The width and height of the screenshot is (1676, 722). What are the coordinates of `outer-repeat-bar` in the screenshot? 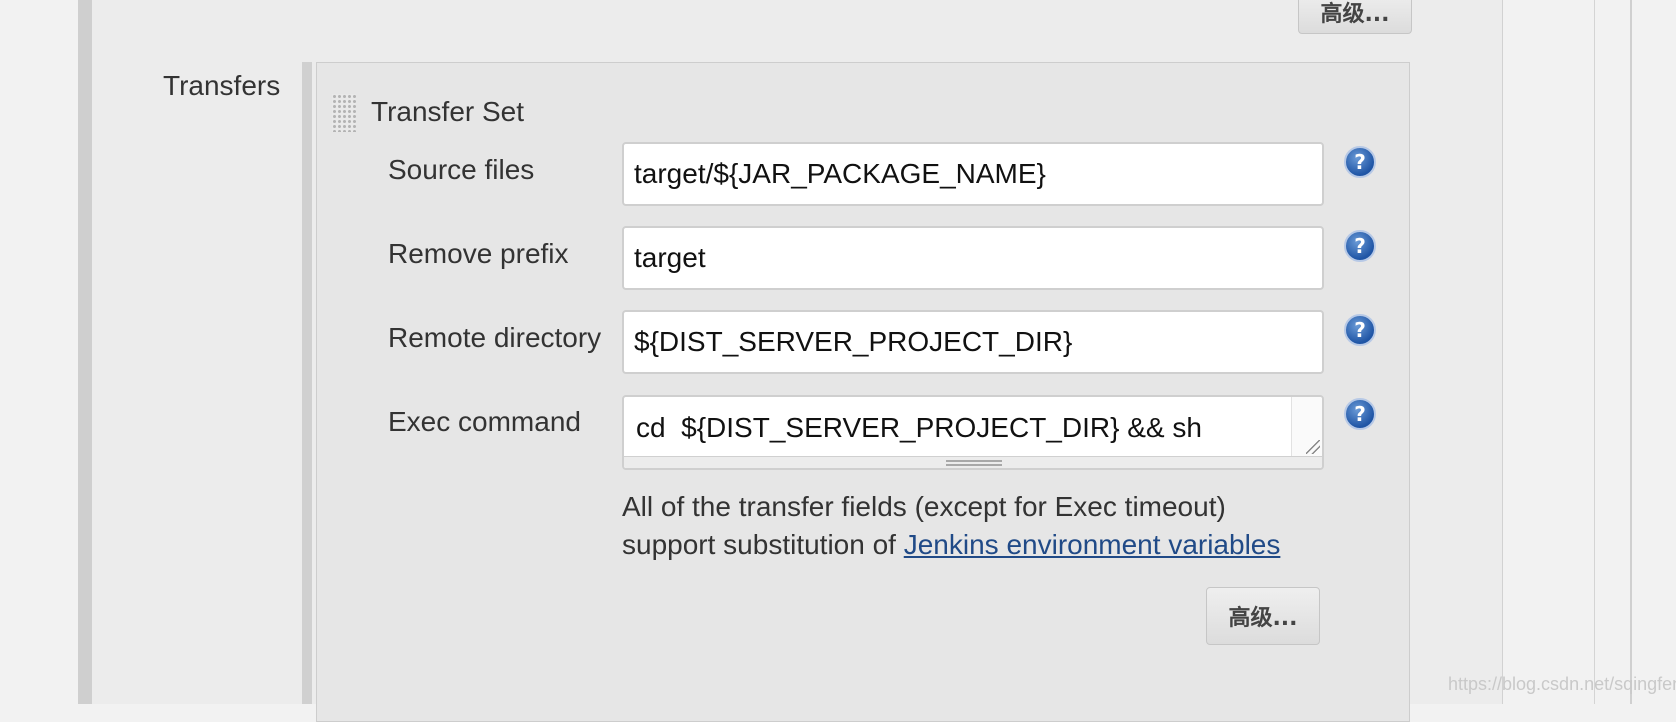 It's located at (85, 352).